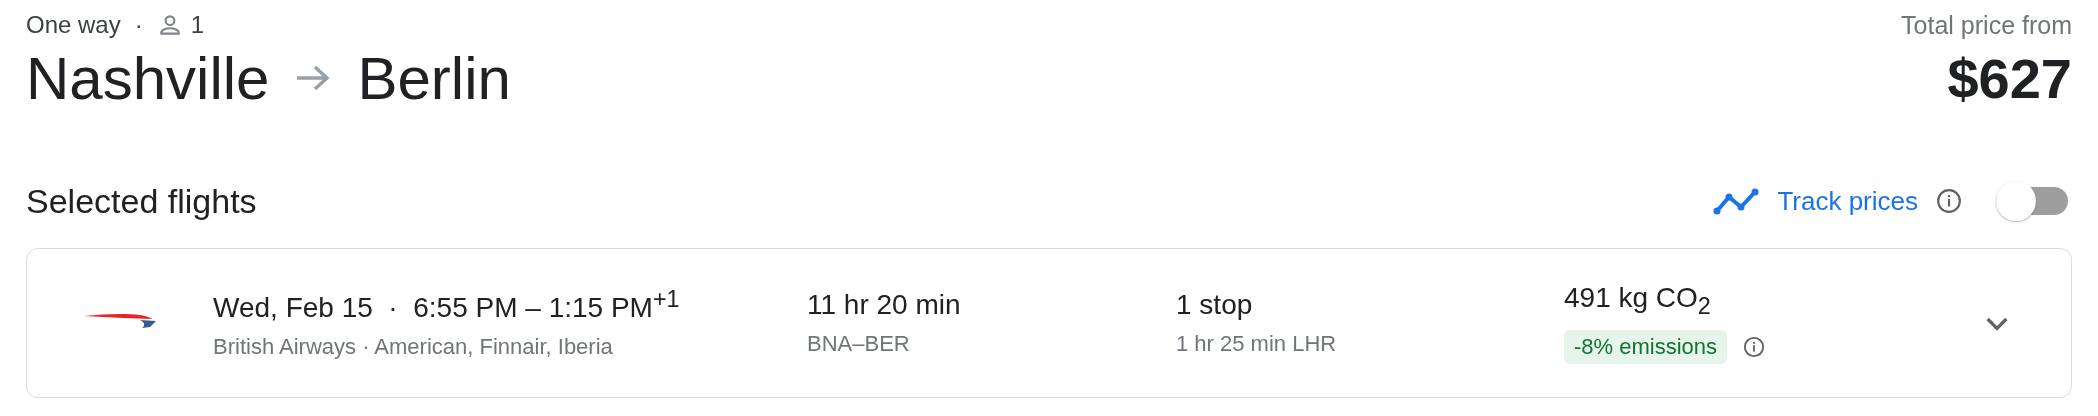  I want to click on airlines-text: British Airways · American, Finnair, Iberia, so click(413, 347).